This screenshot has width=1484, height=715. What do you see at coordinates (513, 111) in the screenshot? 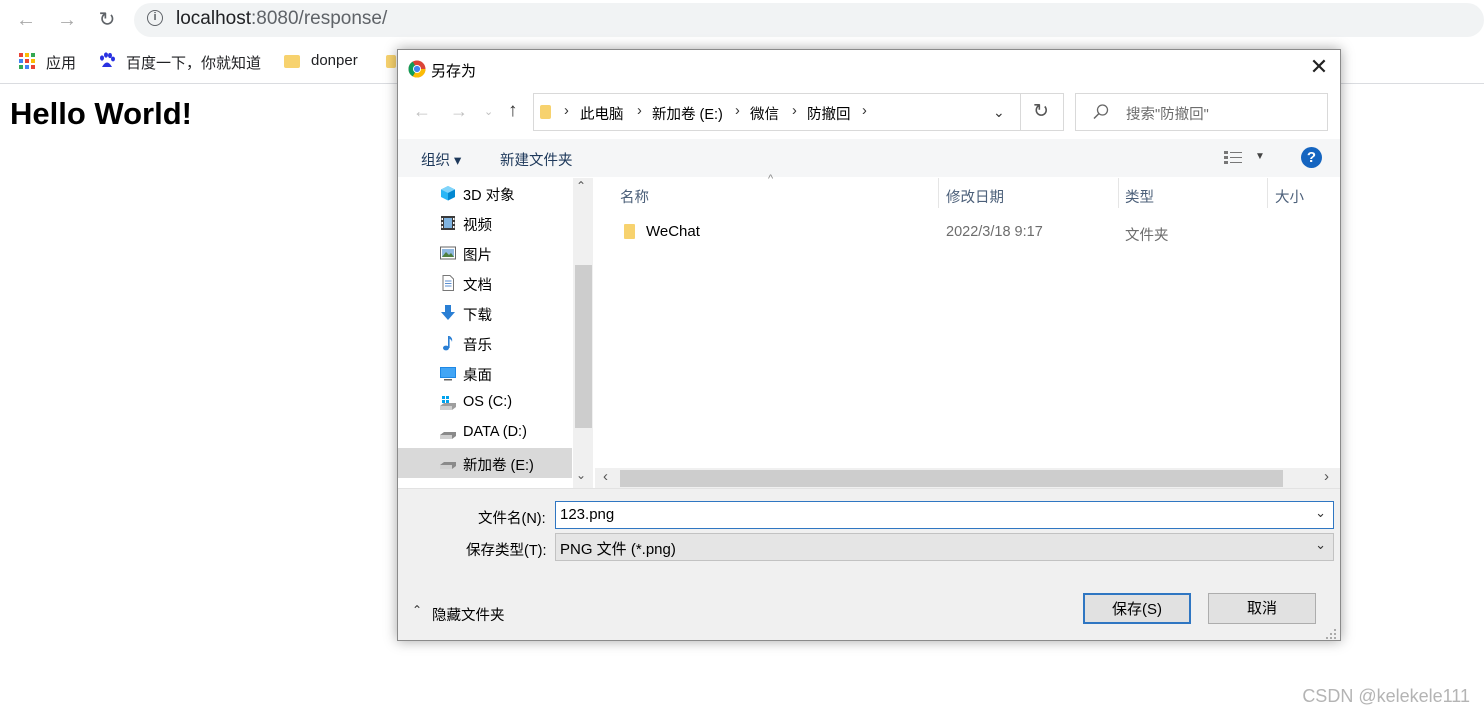
I see `up-arrow-icon: ↑` at bounding box center [513, 111].